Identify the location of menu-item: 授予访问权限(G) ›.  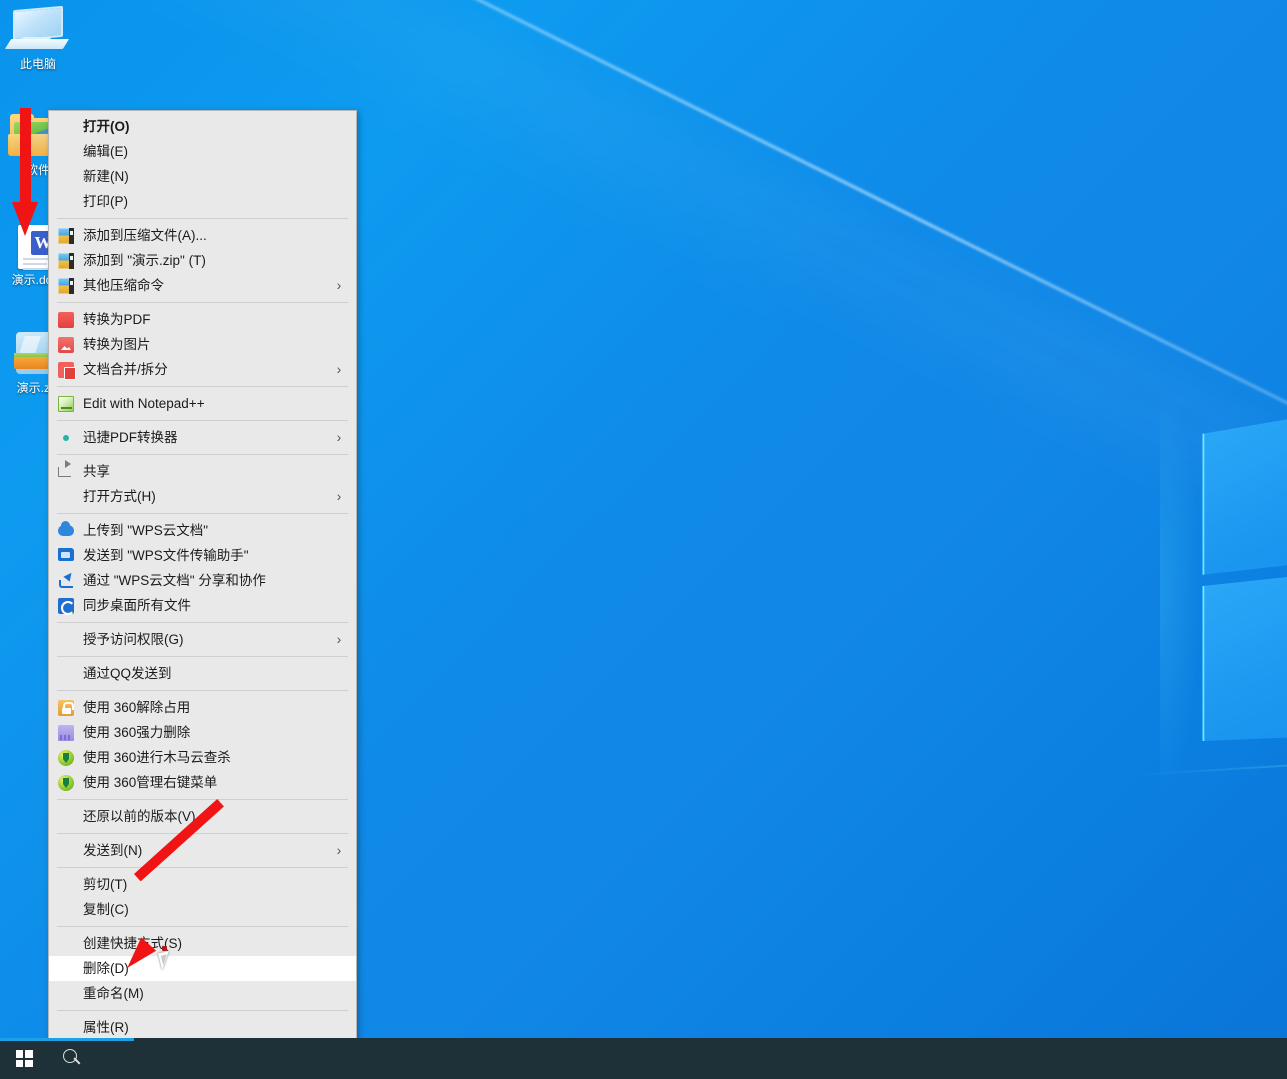
(202, 639).